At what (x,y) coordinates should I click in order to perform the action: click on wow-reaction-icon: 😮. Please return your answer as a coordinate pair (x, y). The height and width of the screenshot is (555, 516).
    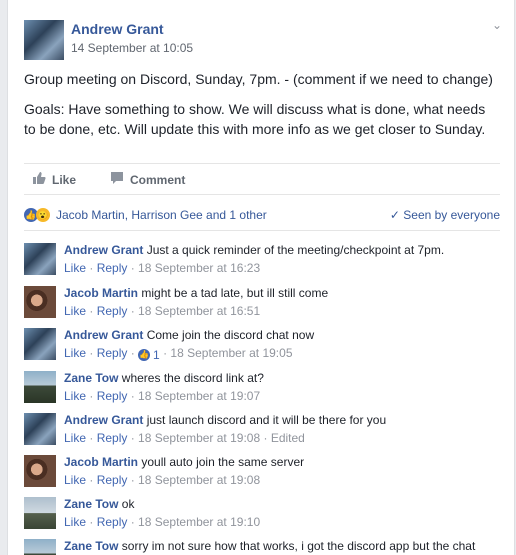
    Looking at the image, I should click on (43, 215).